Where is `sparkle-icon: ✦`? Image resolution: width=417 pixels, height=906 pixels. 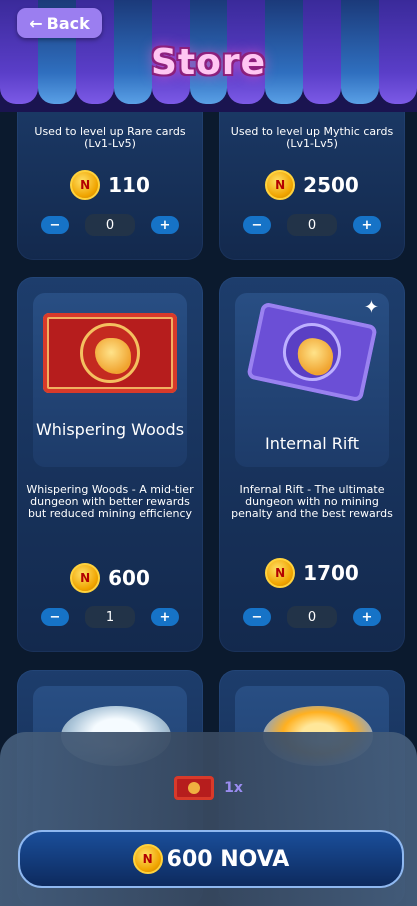
sparkle-icon: ✦ is located at coordinates (371, 307).